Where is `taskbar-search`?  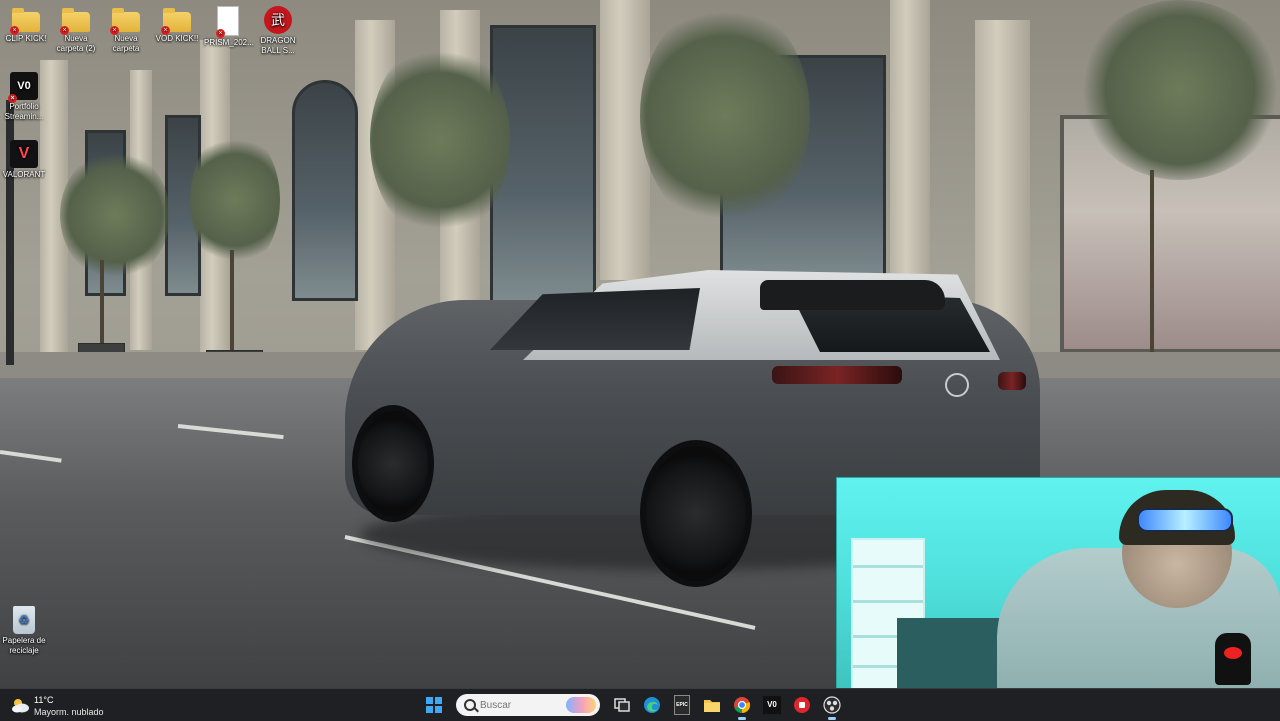 taskbar-search is located at coordinates (528, 705).